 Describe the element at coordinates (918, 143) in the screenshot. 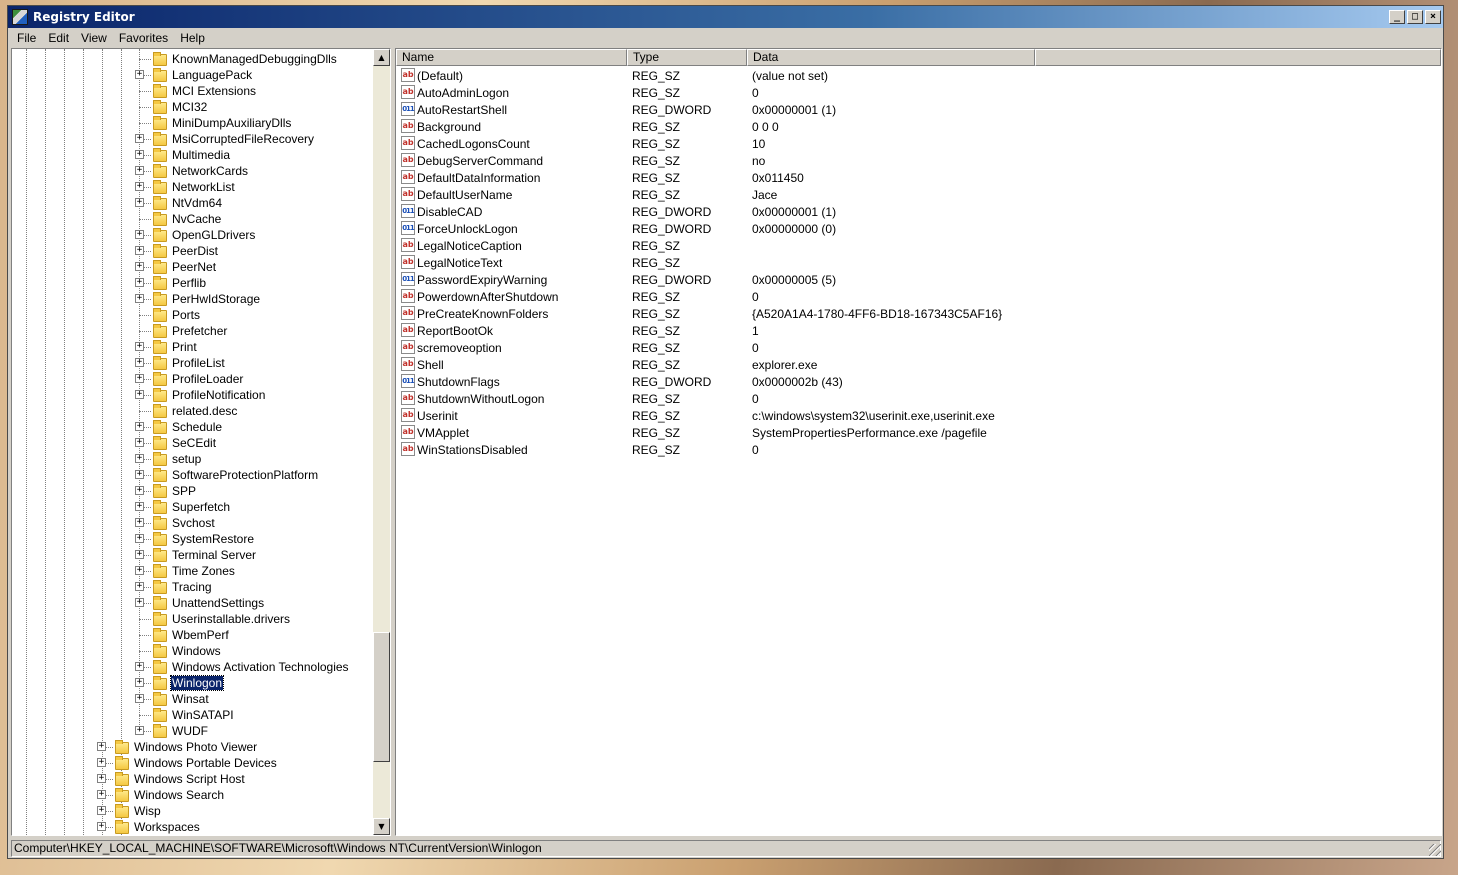

I see `value-row: ab CachedLogonsCount REG_SZ 10` at that location.